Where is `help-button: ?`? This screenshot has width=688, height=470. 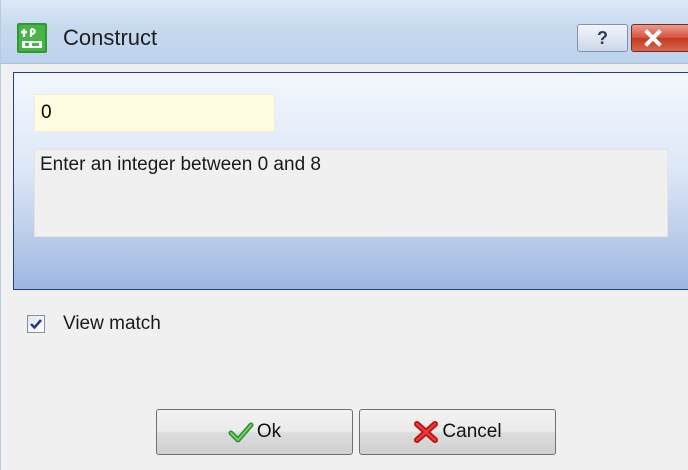 help-button: ? is located at coordinates (602, 38).